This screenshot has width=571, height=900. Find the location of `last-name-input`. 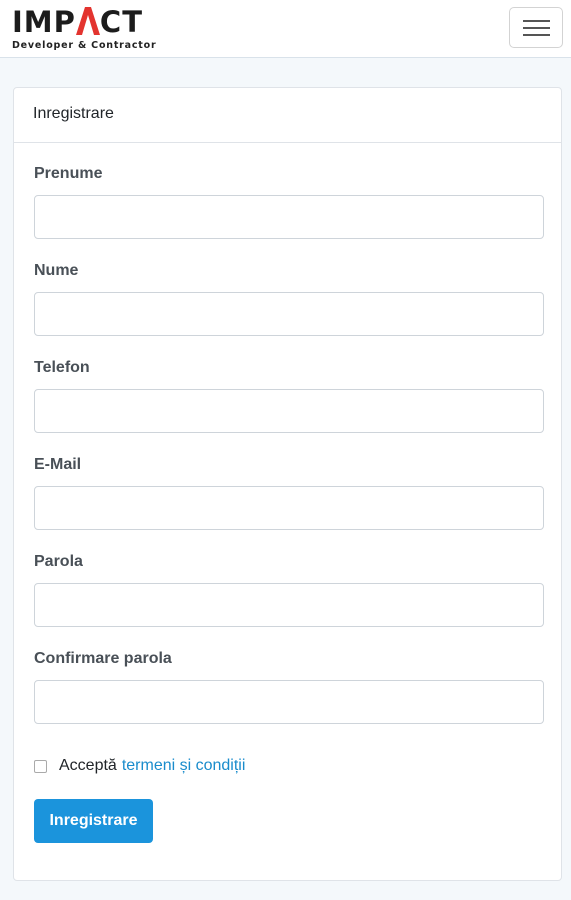

last-name-input is located at coordinates (289, 314).